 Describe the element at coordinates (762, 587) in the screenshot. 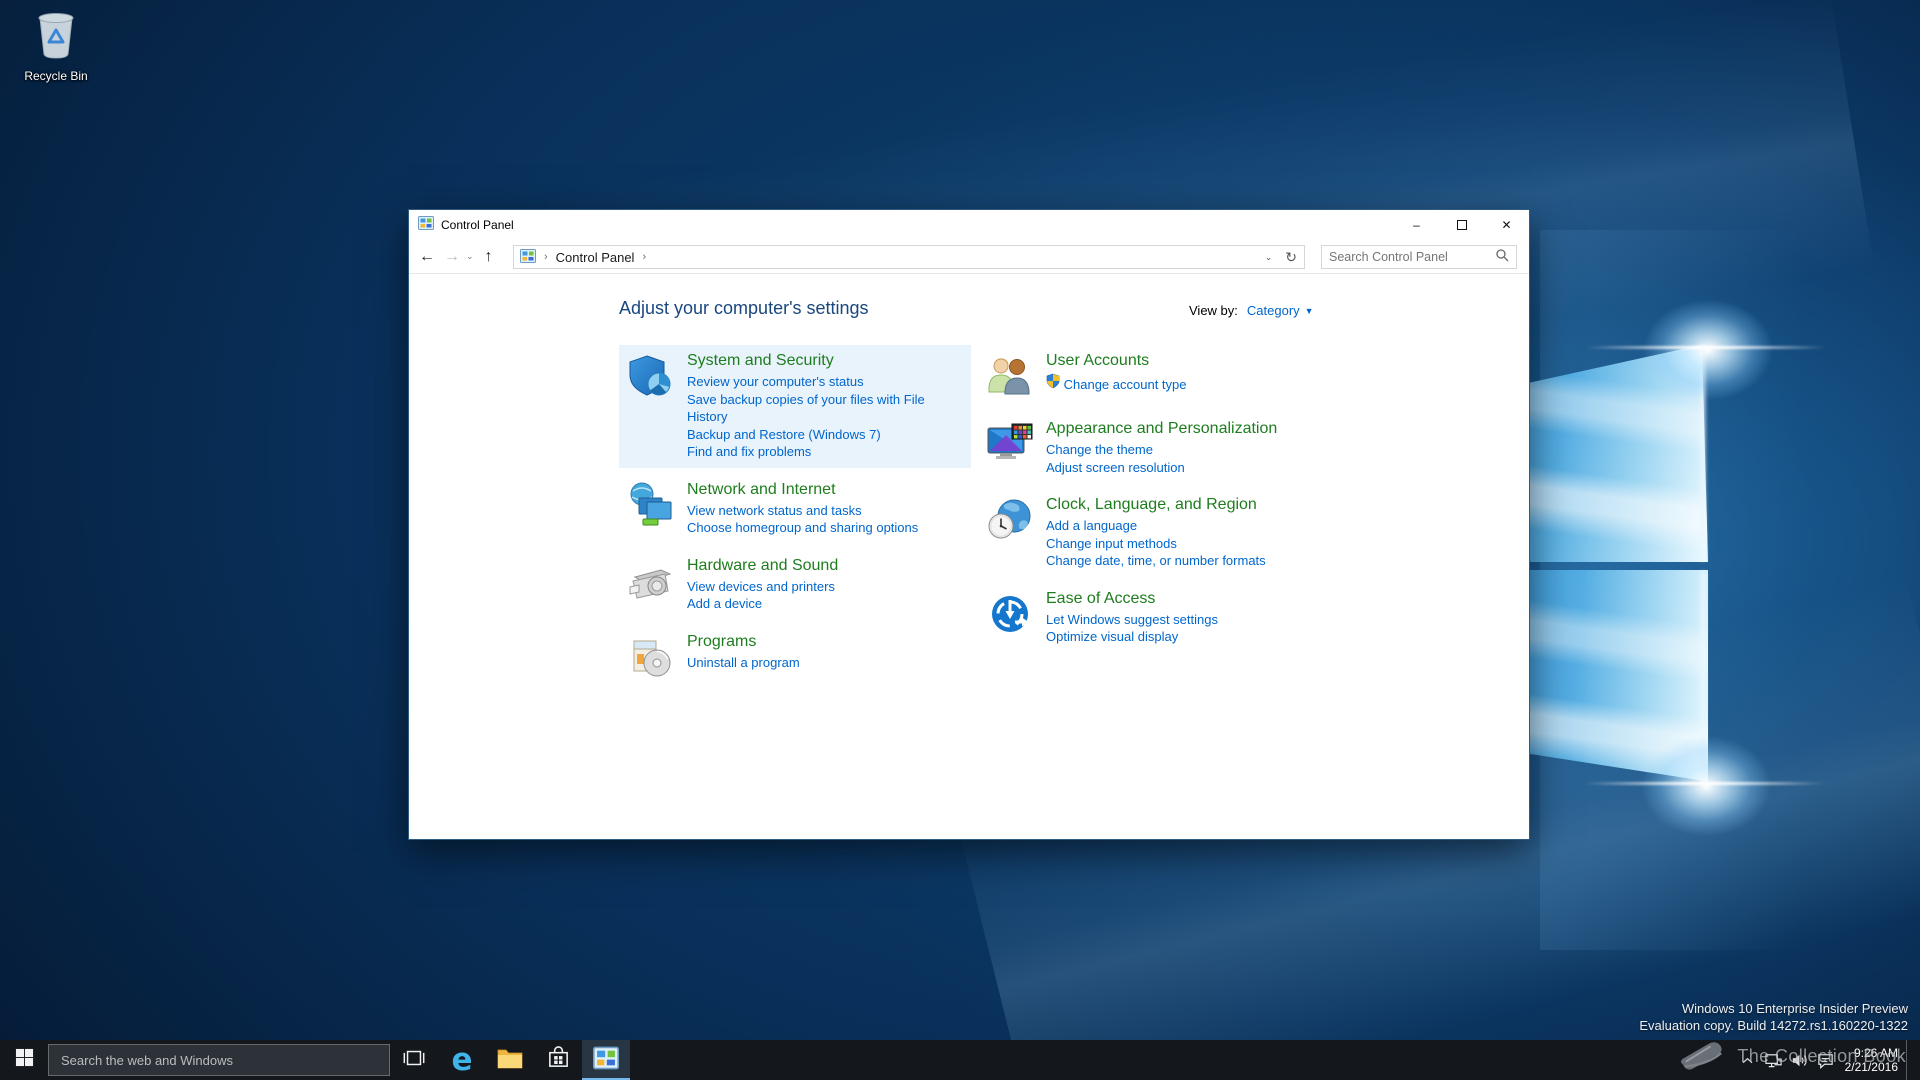

I see `task-link: View devices and printers` at that location.